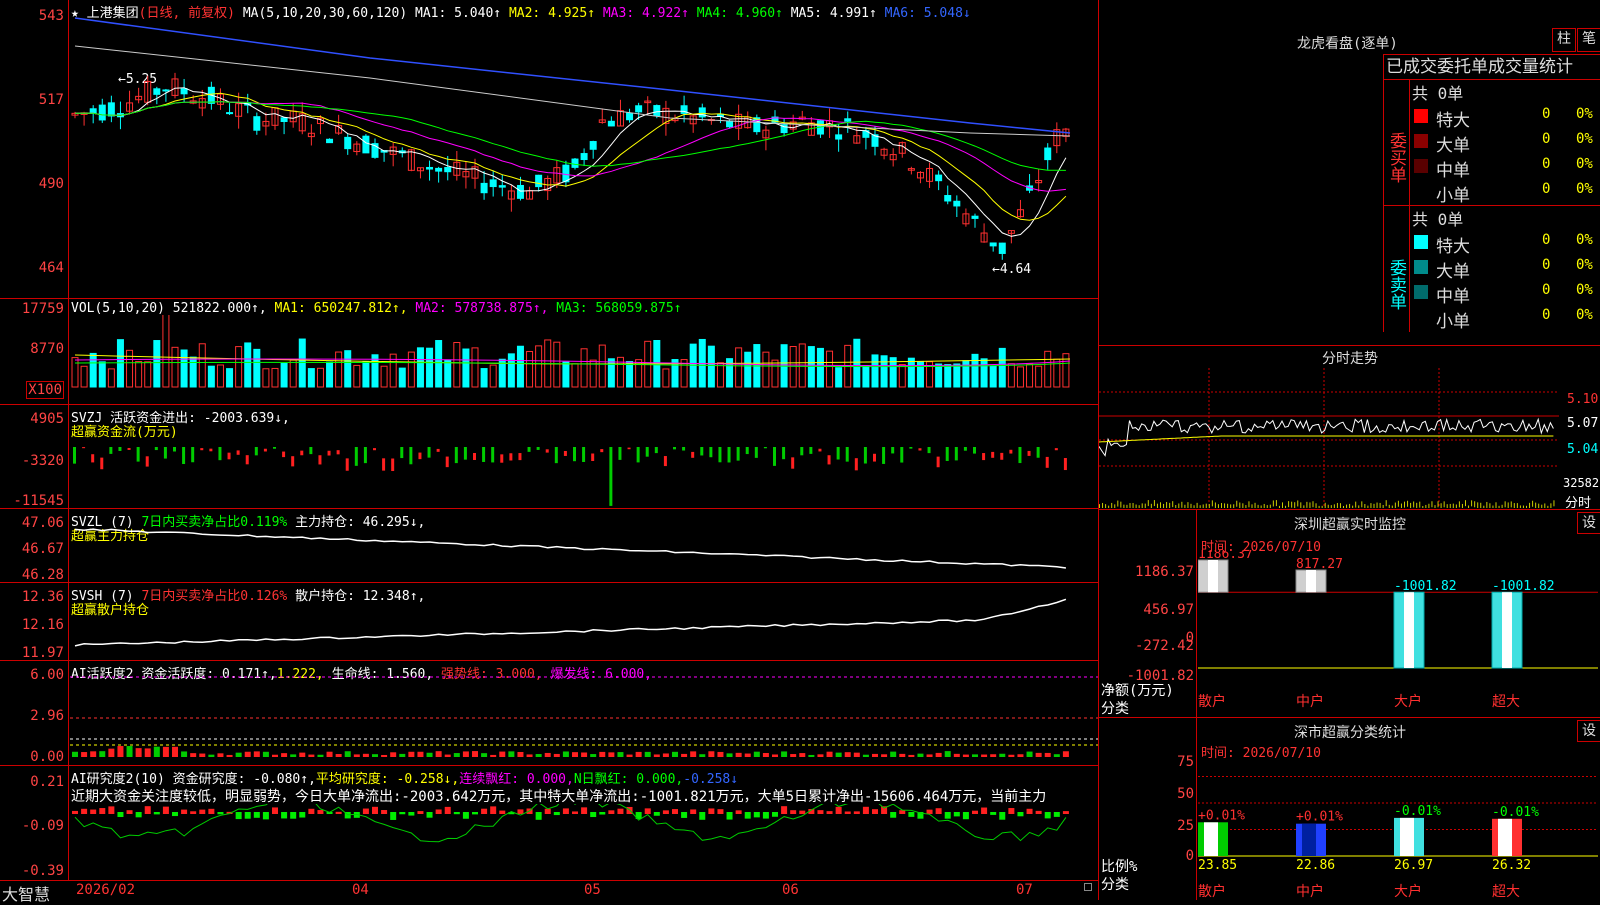 This screenshot has height=905, width=1600. What do you see at coordinates (1588, 523) in the screenshot?
I see `monitor-settings-button: 设` at bounding box center [1588, 523].